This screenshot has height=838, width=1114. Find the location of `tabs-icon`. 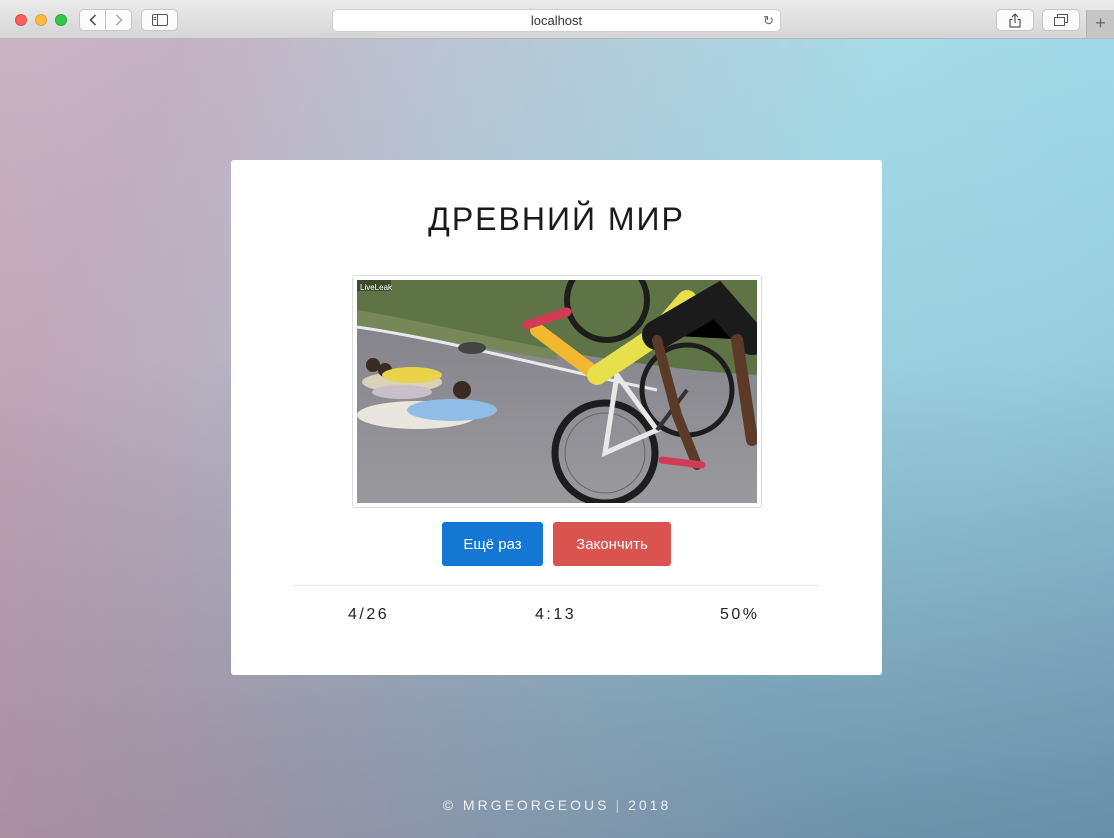

tabs-icon is located at coordinates (1061, 20).